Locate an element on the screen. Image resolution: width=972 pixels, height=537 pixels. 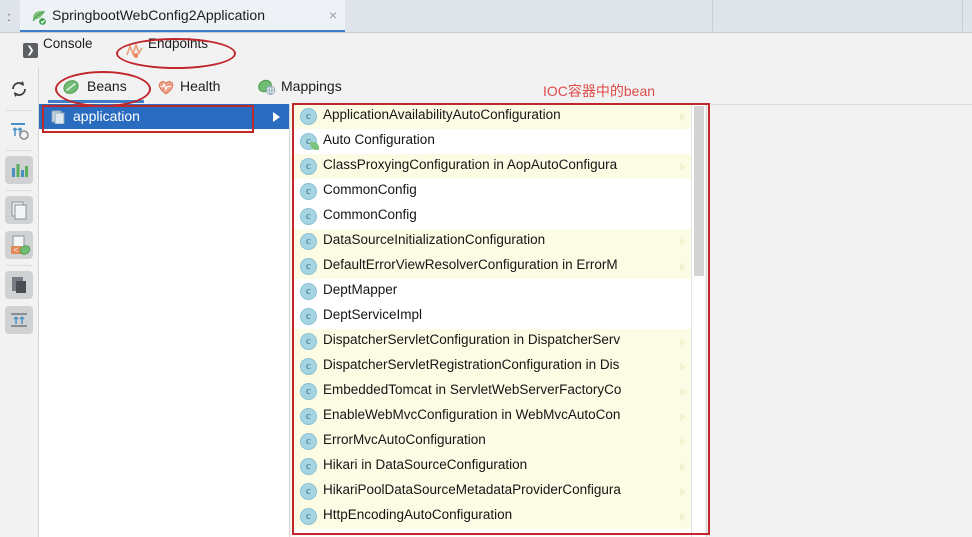
bean-list-item: c HttpEncodingAutoConfiguration is located at coordinates (491, 516).